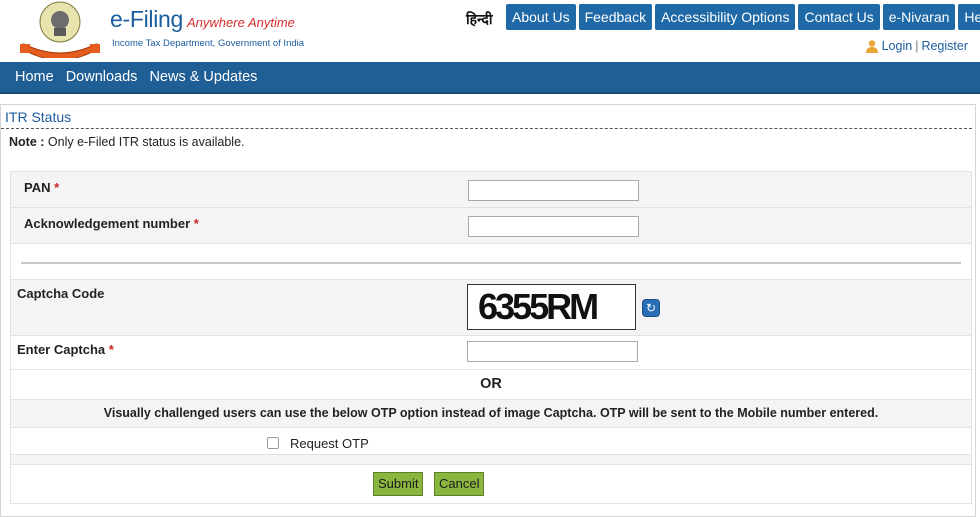 This screenshot has height=517, width=980. Describe the element at coordinates (551, 307) in the screenshot. I see `captcha-image: 6355RM` at that location.